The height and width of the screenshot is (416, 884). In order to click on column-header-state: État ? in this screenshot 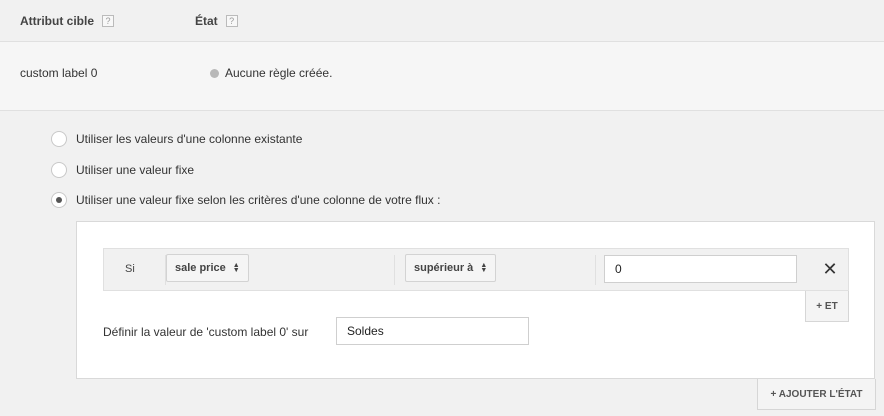, I will do `click(216, 21)`.